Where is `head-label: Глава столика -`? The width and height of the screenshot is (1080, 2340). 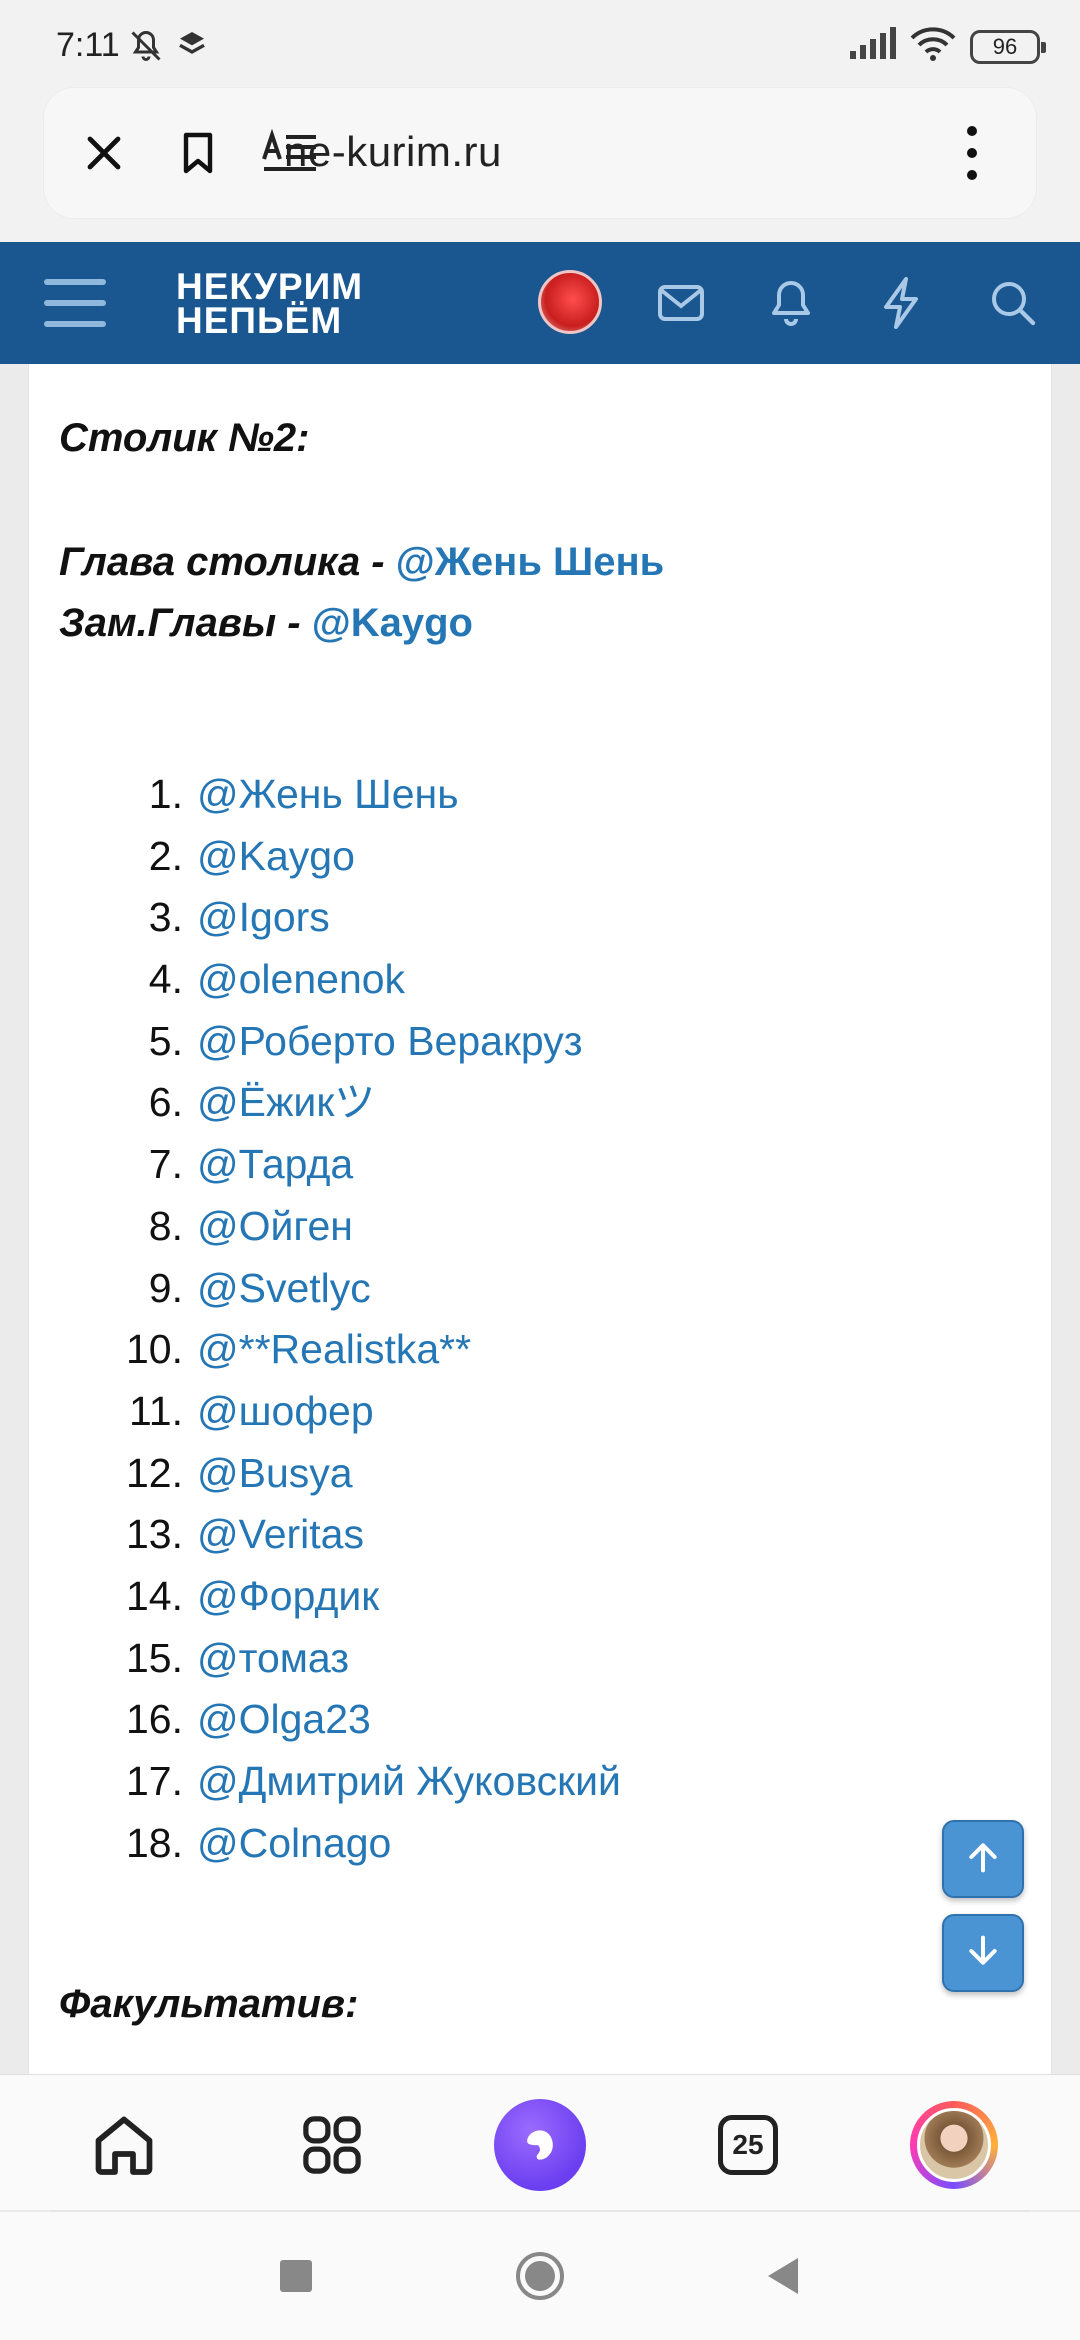 head-label: Глава столика - is located at coordinates (227, 562).